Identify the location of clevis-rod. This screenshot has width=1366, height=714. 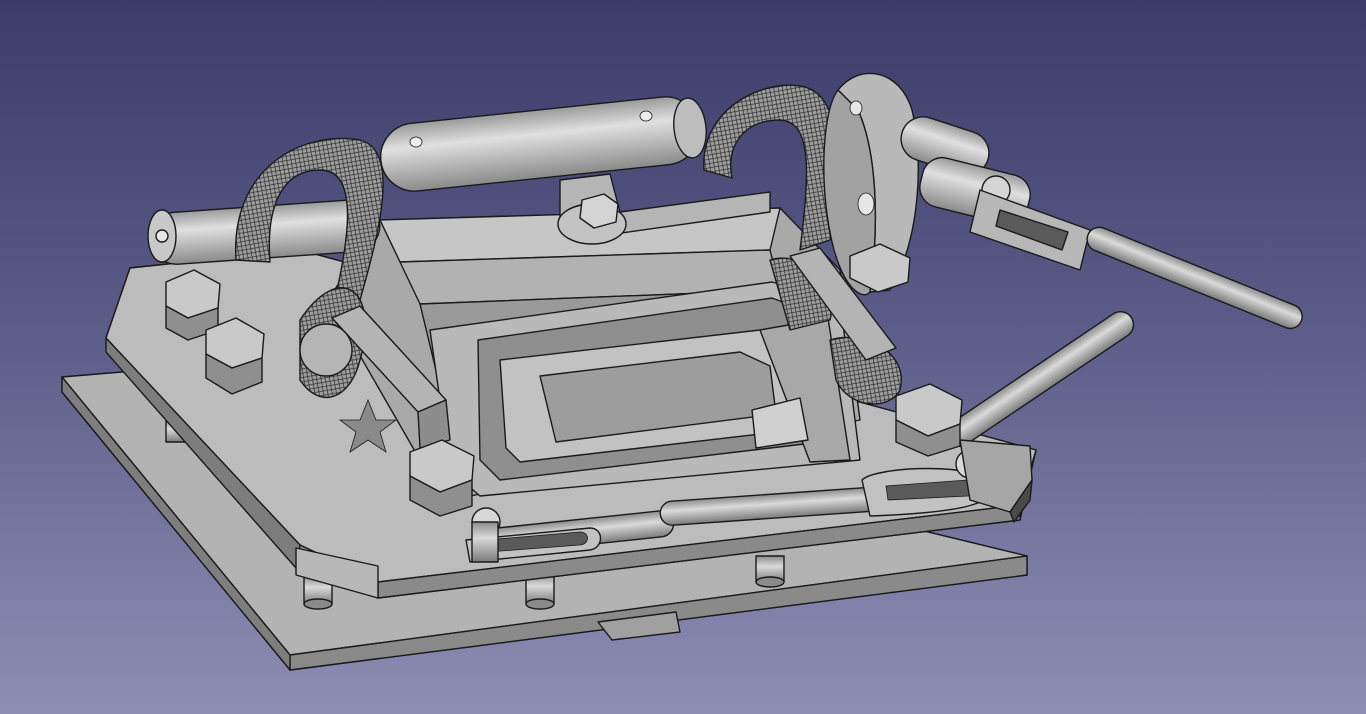
(1137, 260).